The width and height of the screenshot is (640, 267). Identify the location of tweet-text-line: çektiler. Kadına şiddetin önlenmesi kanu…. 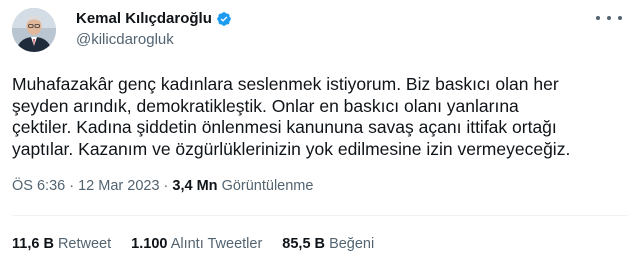
(284, 127).